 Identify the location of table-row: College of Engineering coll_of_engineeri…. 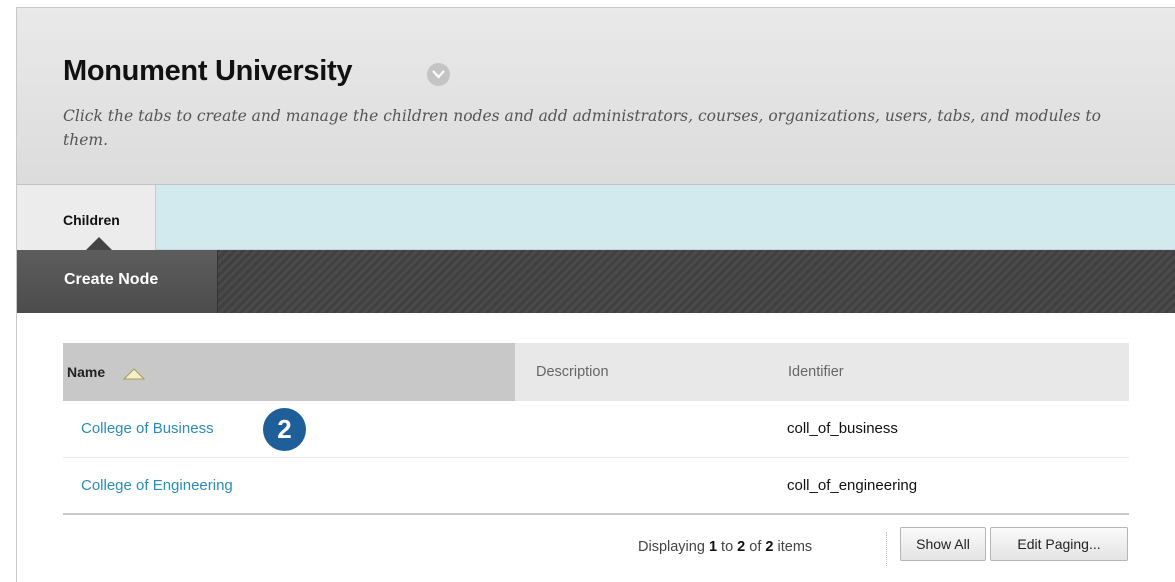
(596, 486).